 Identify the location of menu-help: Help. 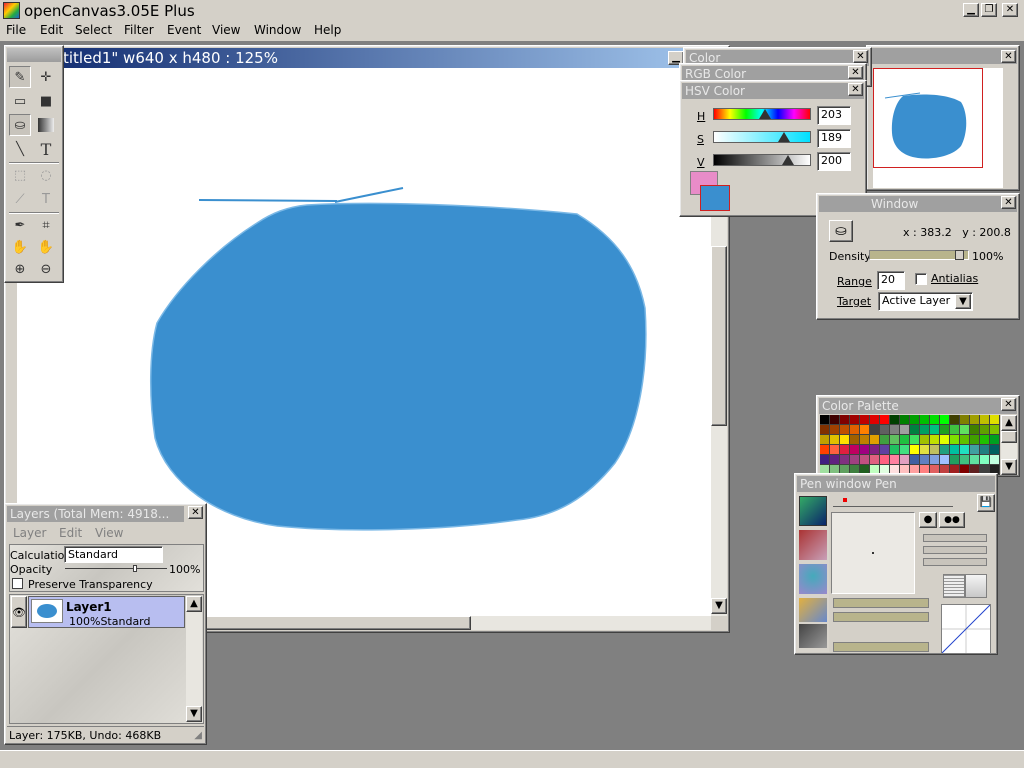
(327, 30).